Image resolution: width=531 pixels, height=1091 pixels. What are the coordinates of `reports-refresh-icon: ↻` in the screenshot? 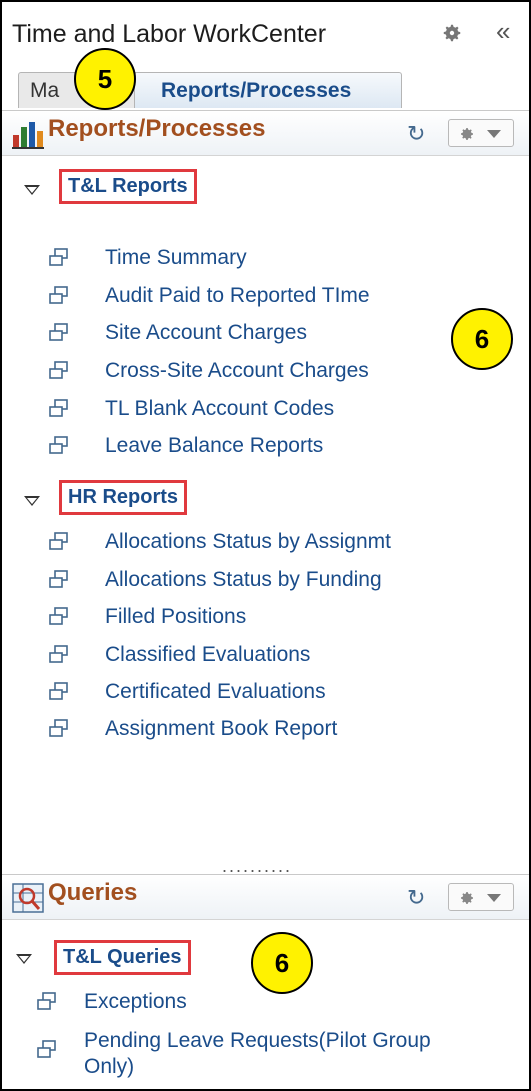 It's located at (416, 134).